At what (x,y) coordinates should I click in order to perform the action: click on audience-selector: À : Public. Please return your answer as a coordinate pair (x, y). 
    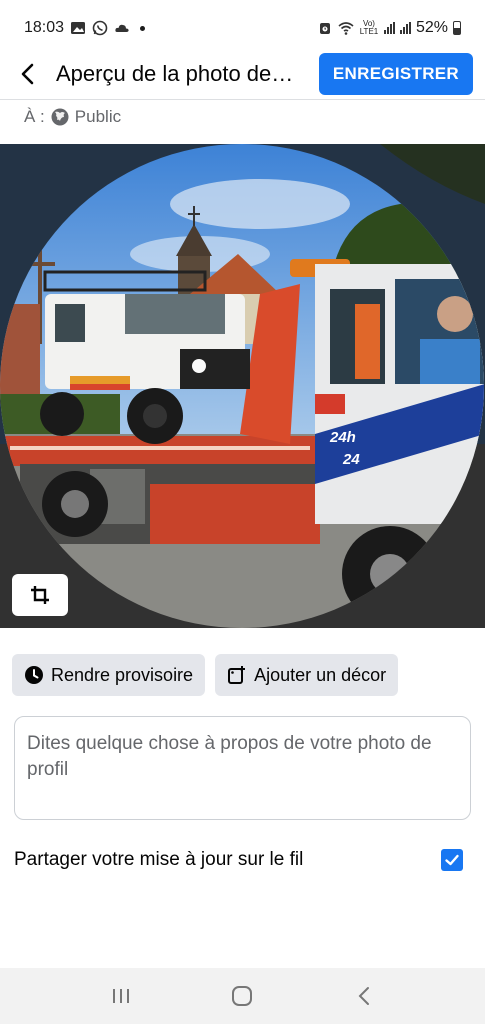
    Looking at the image, I should click on (72, 117).